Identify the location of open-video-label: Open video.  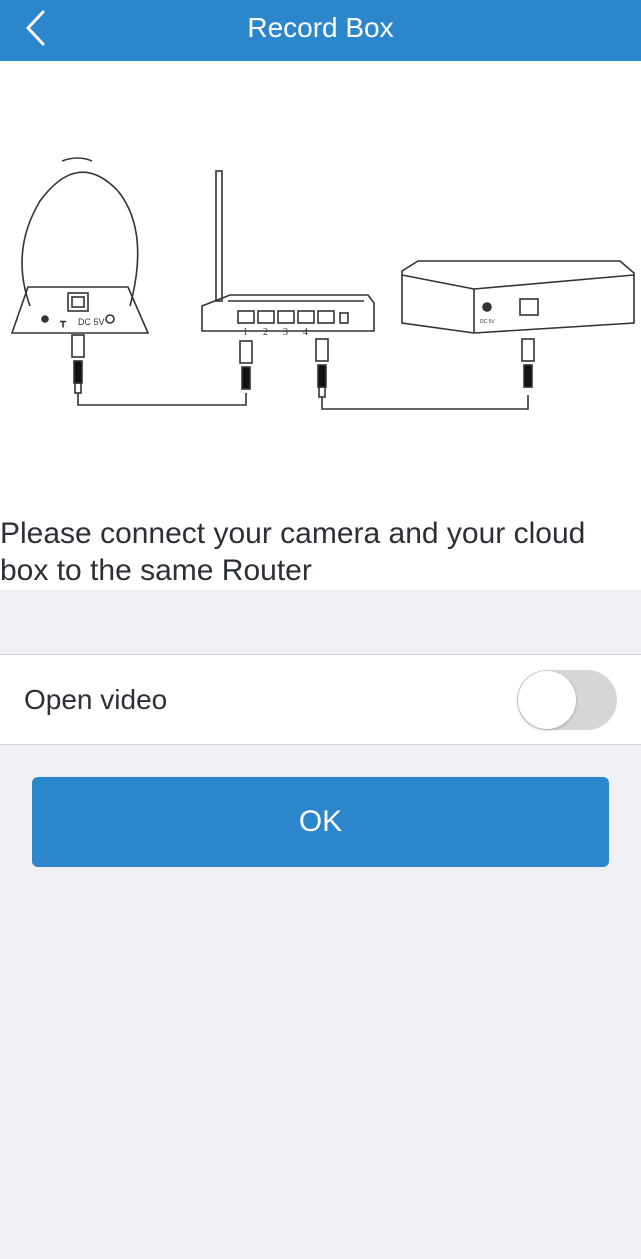
(96, 699).